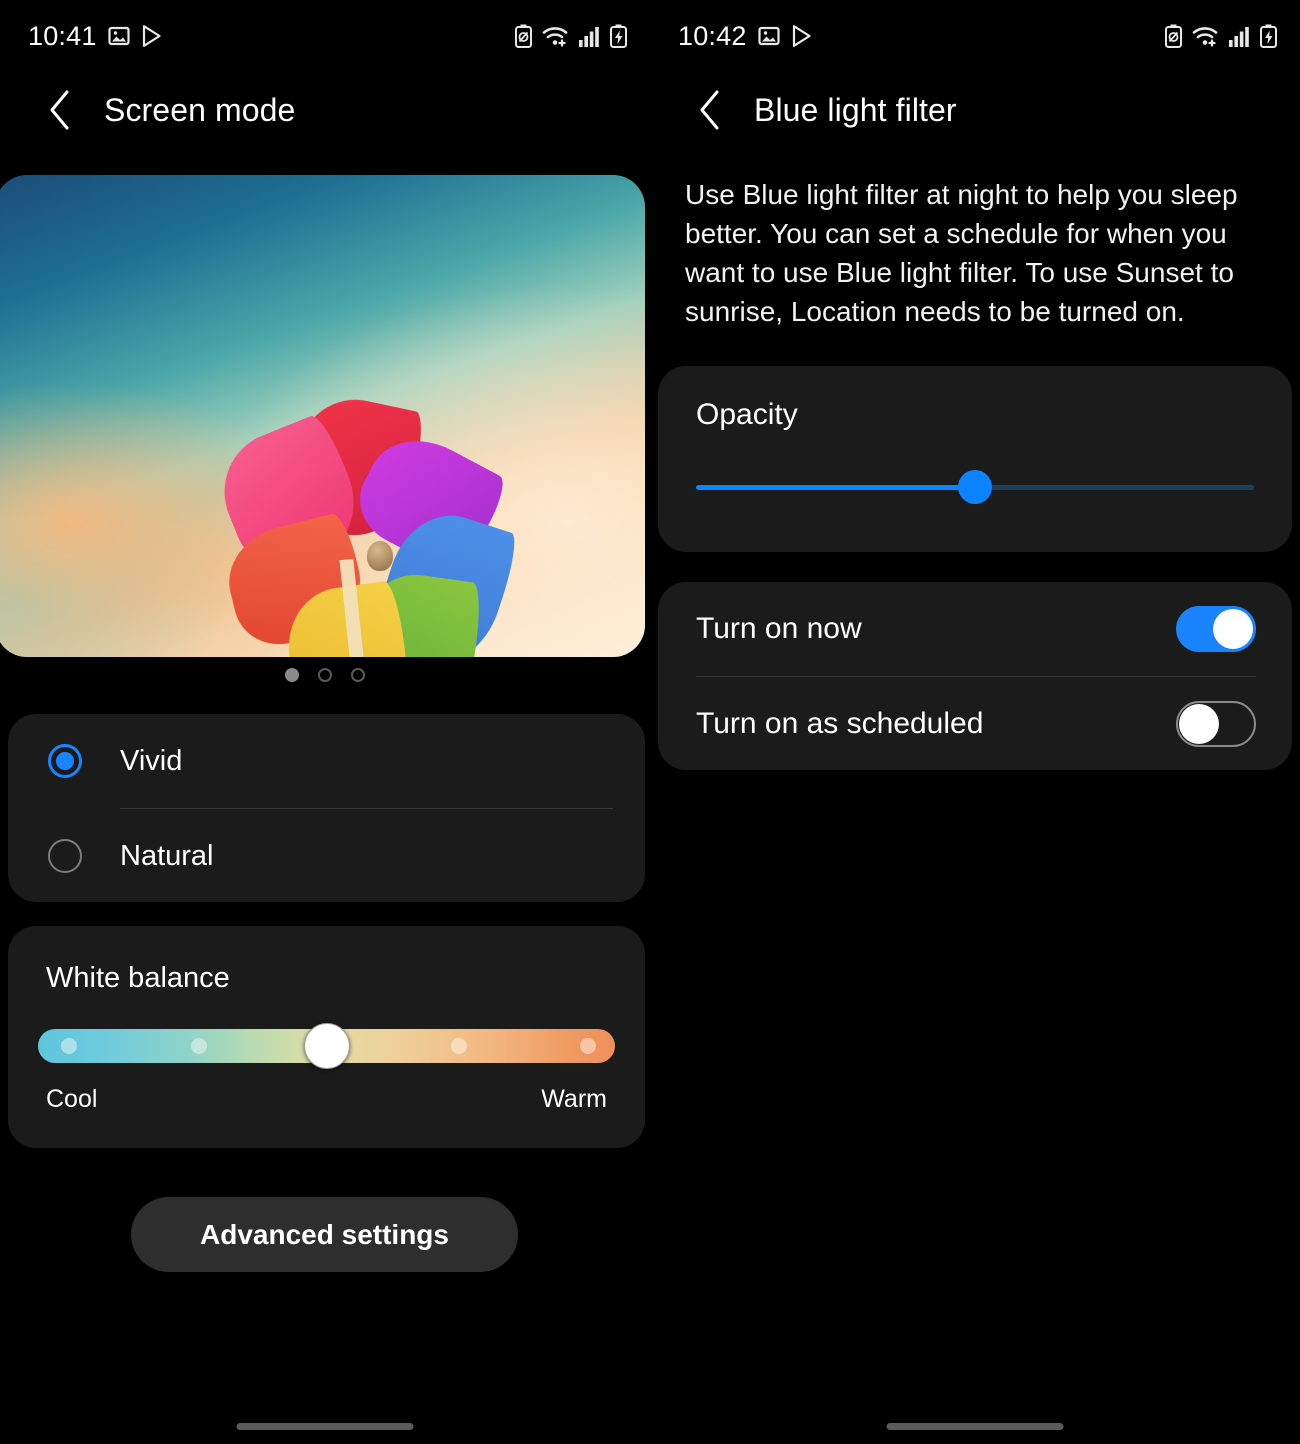  I want to click on page-title: Blue light filter, so click(855, 109).